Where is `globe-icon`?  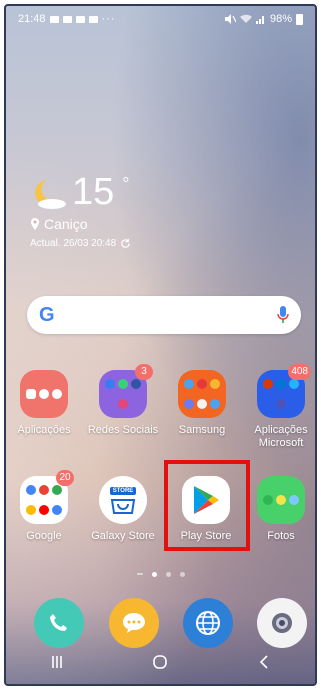 globe-icon is located at coordinates (208, 623).